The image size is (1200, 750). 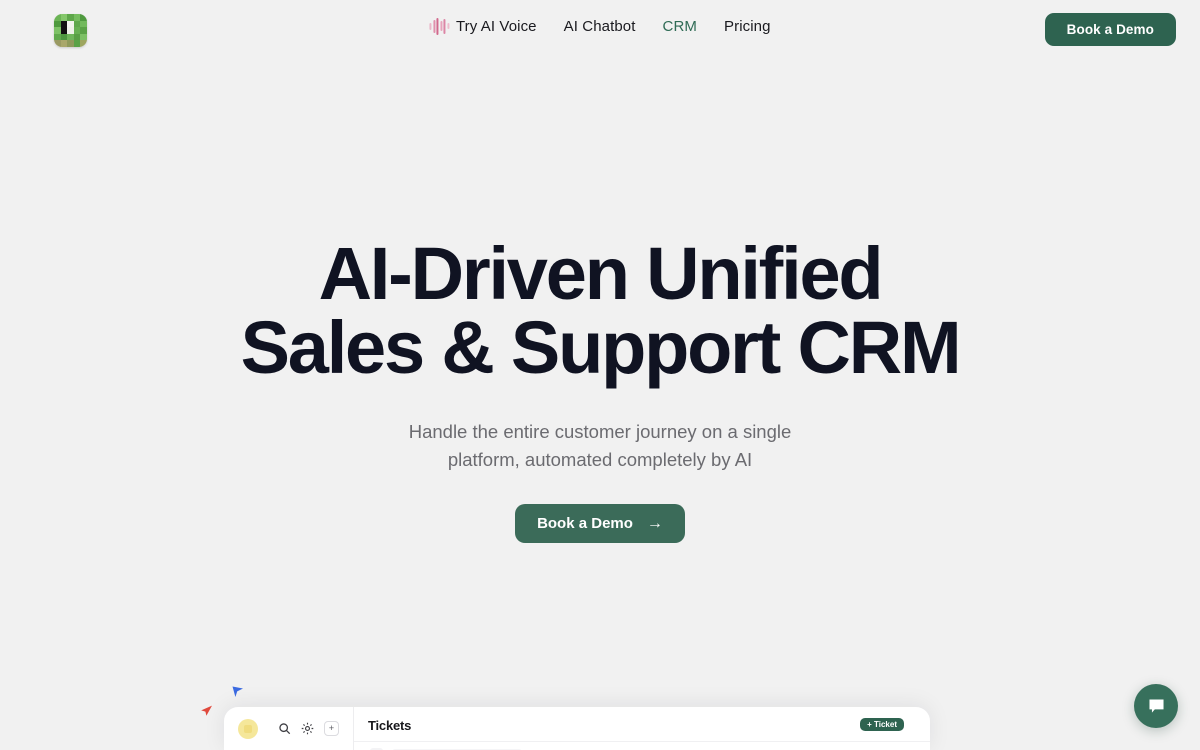 I want to click on arrow-right-icon: →, so click(x=654, y=523).